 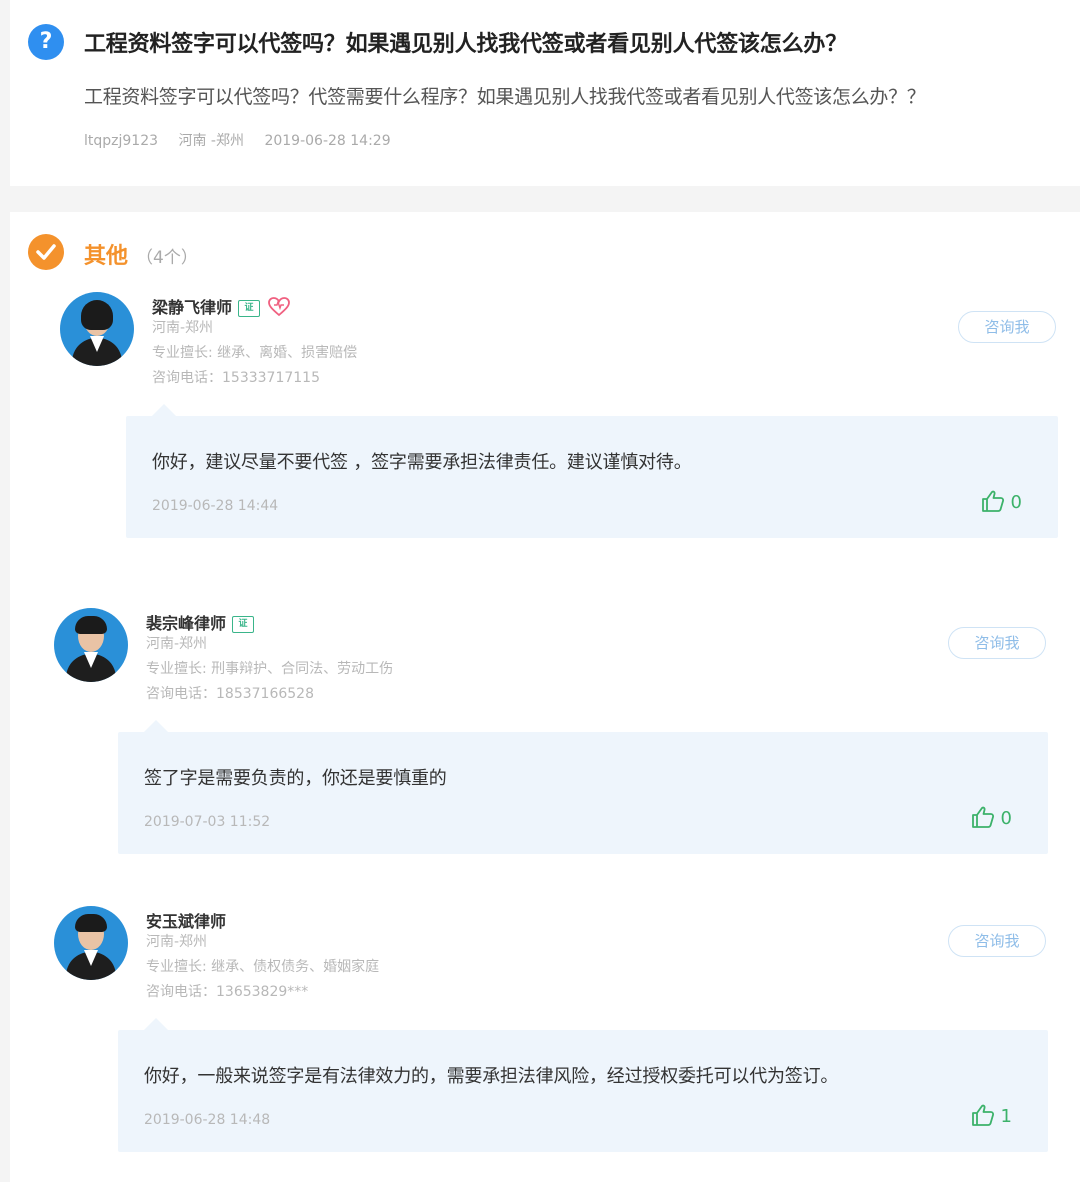 What do you see at coordinates (207, 822) in the screenshot?
I see `answer-time: 2019-07-03 11:52` at bounding box center [207, 822].